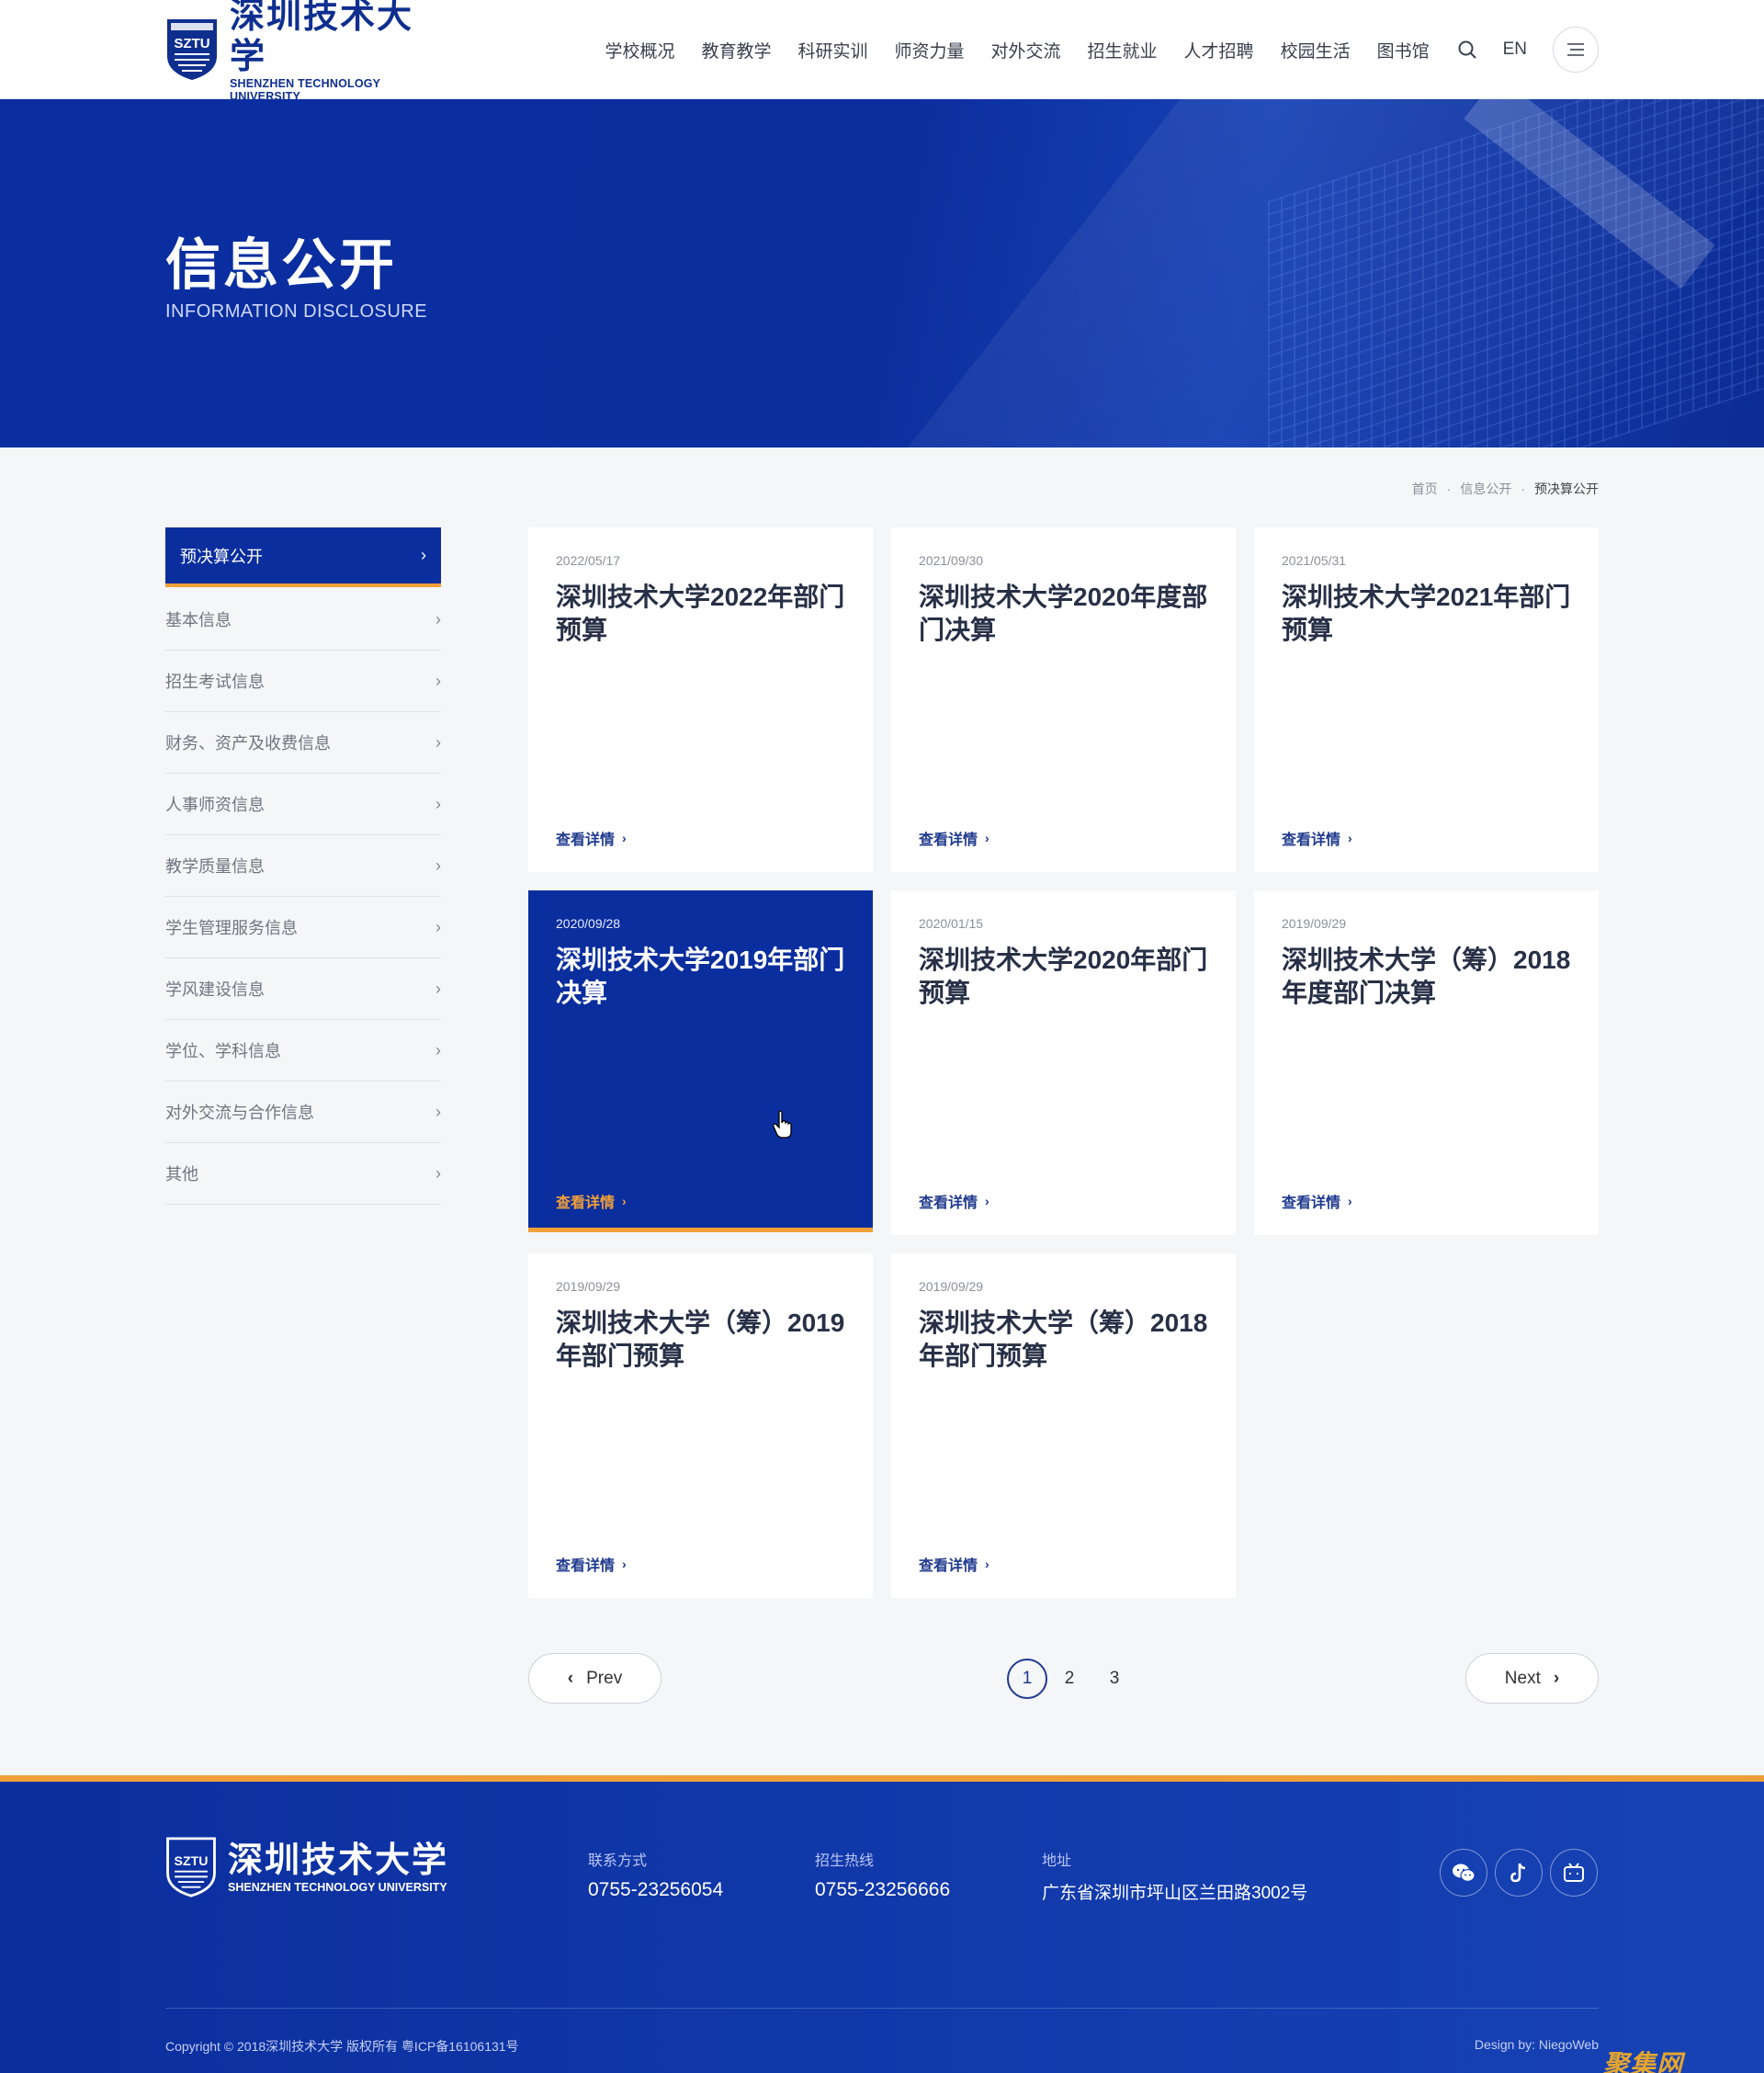 This screenshot has width=1764, height=2073. Describe the element at coordinates (1057, 1861) in the screenshot. I see `address-label: 地址` at that location.